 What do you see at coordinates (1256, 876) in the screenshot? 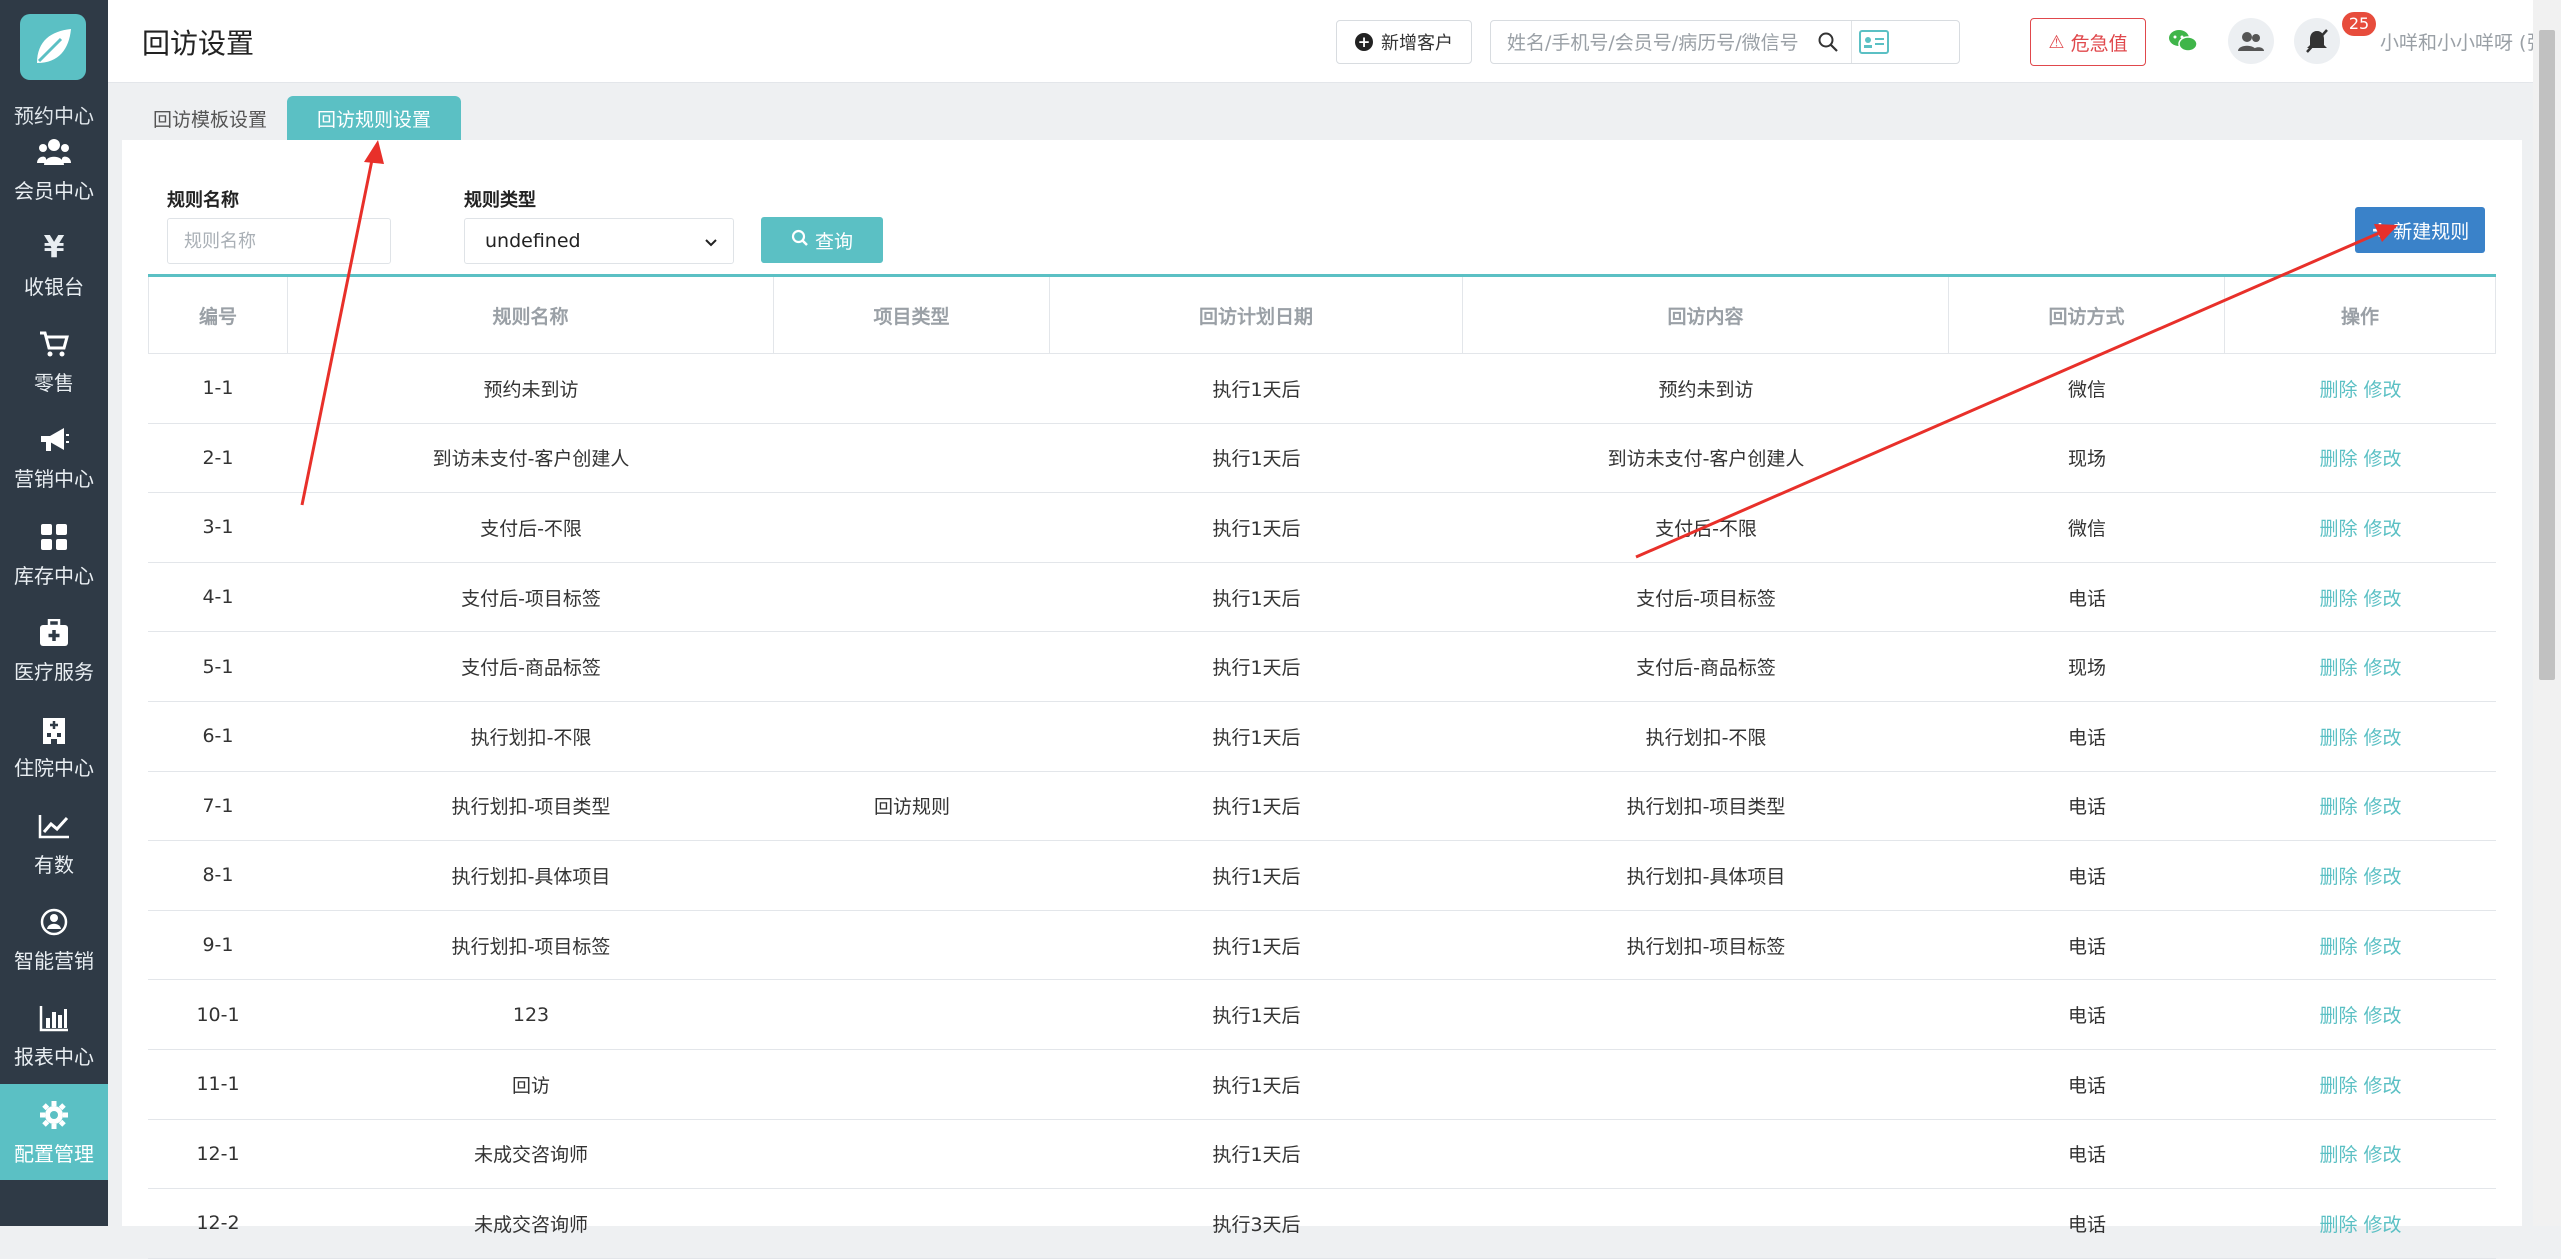
I see `table-cell: 执行1天后` at bounding box center [1256, 876].